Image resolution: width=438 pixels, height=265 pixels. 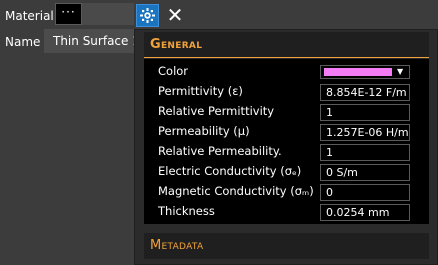 What do you see at coordinates (286, 246) in the screenshot?
I see `metadata-section-header: Metadata` at bounding box center [286, 246].